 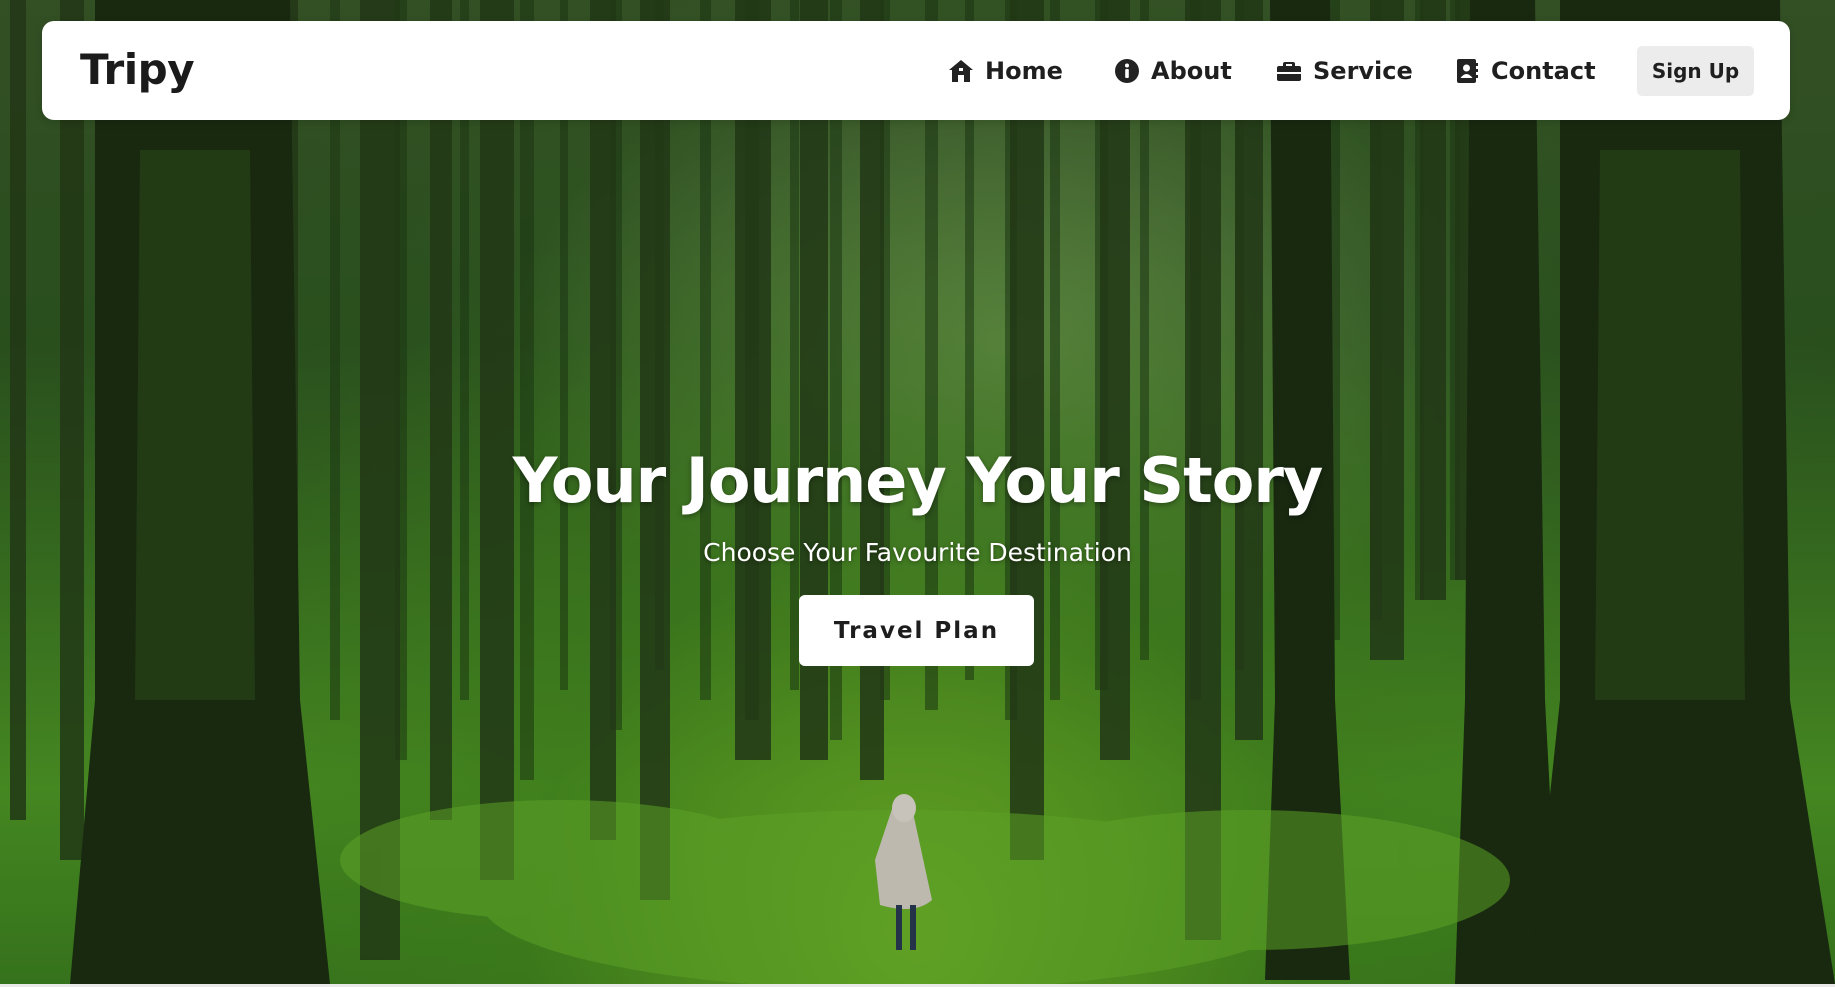 What do you see at coordinates (1695, 71) in the screenshot?
I see `sign-up-button: Sign Up` at bounding box center [1695, 71].